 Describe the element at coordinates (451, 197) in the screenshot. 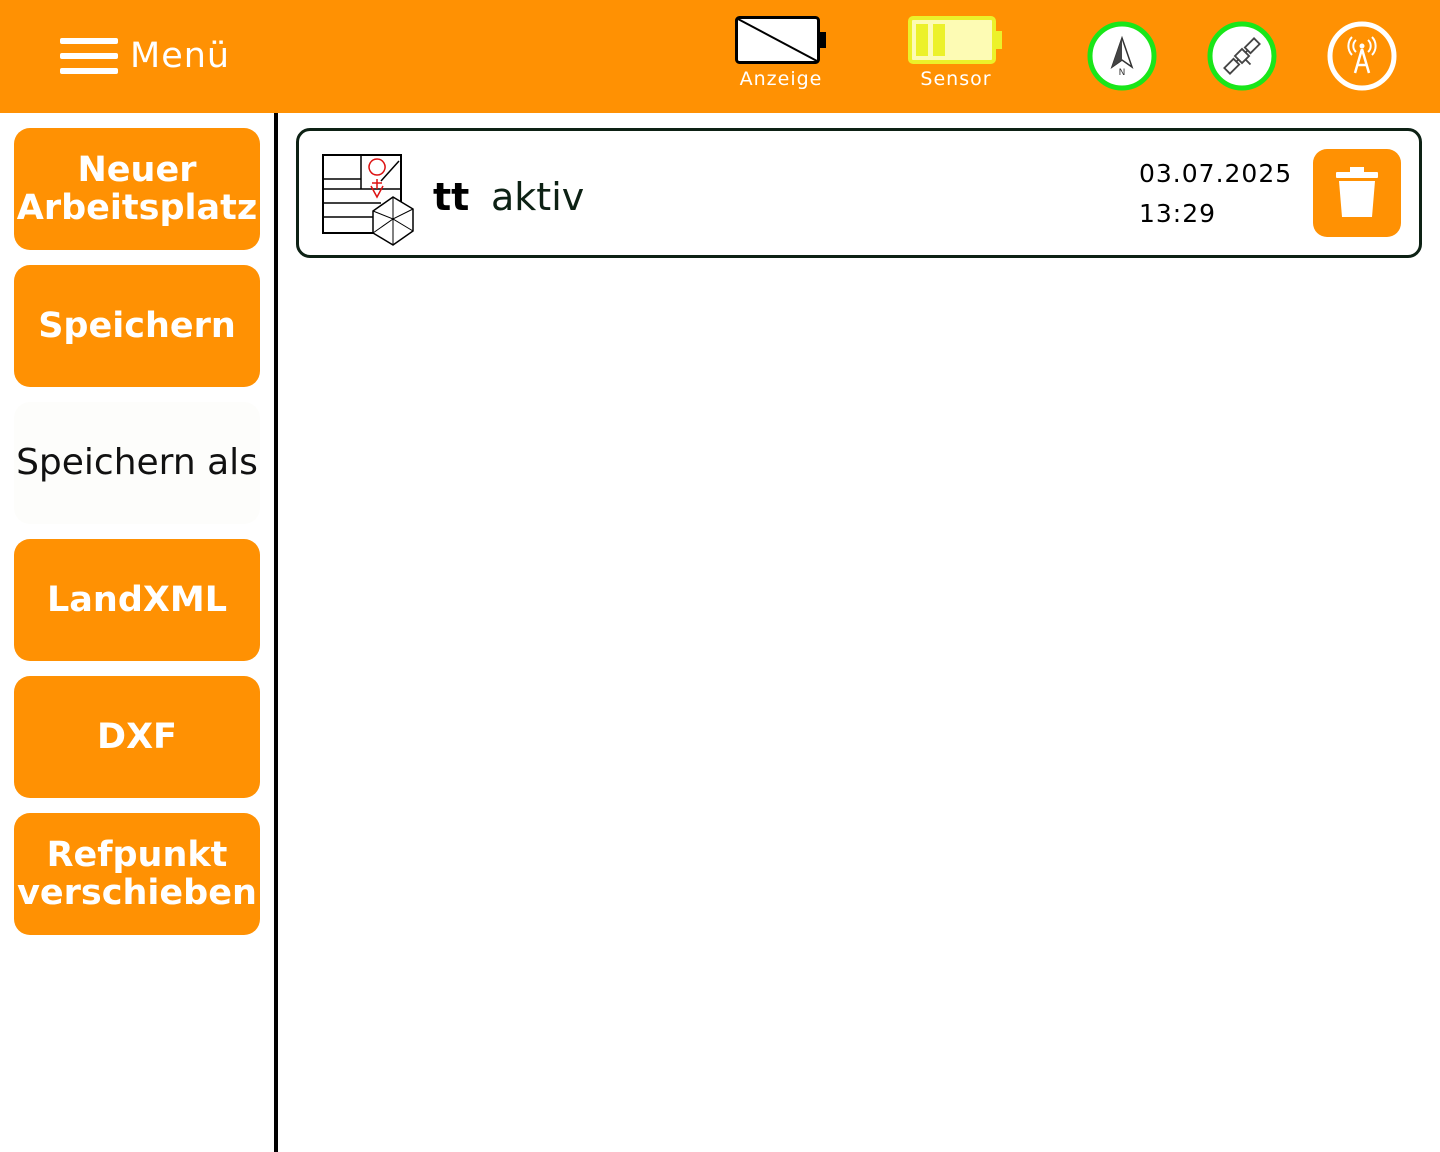

I see `worksite-name: tt` at that location.